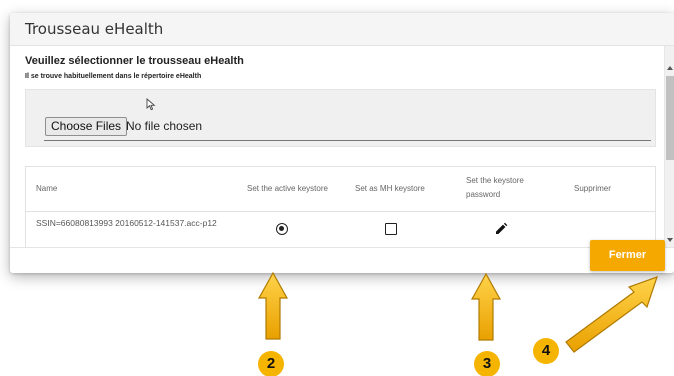  I want to click on cursor-icon, so click(151, 104).